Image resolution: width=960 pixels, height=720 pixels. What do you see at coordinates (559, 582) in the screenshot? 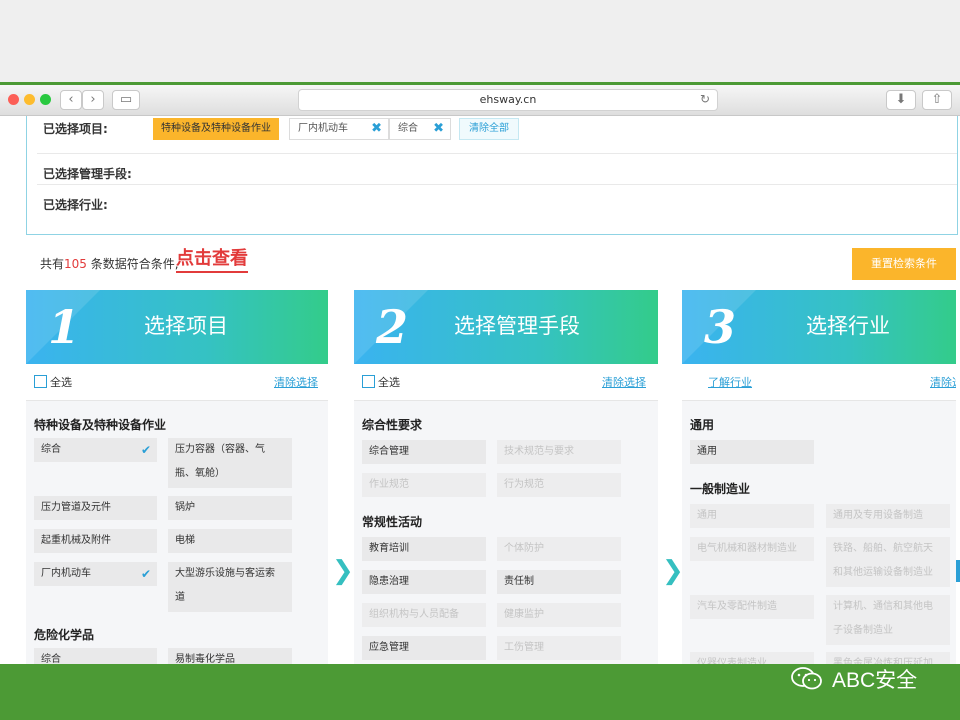
I see `option-responsibility: 责任制` at bounding box center [559, 582].